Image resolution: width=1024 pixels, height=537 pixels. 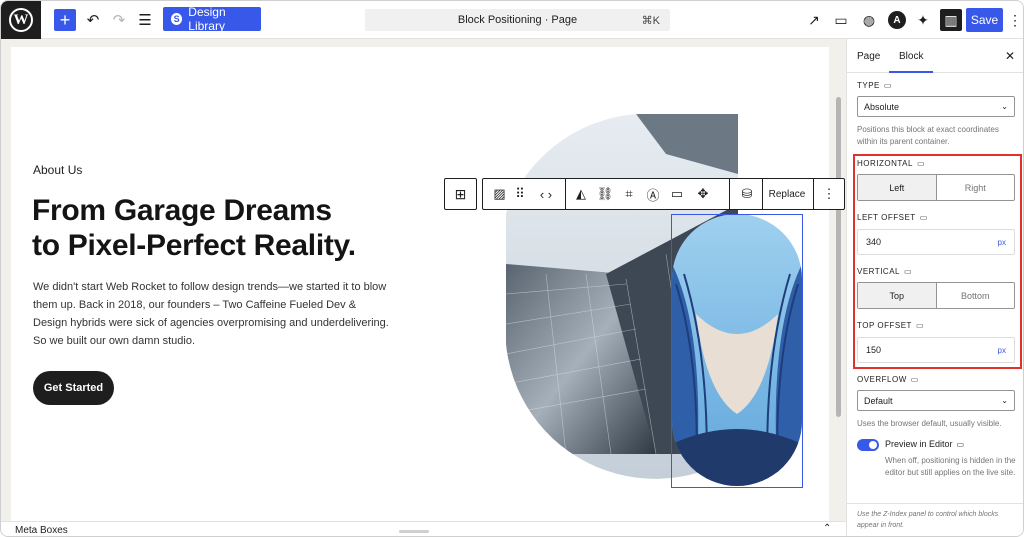 I want to click on overflow-section-label: OVERFLOW ▭, so click(x=888, y=379).